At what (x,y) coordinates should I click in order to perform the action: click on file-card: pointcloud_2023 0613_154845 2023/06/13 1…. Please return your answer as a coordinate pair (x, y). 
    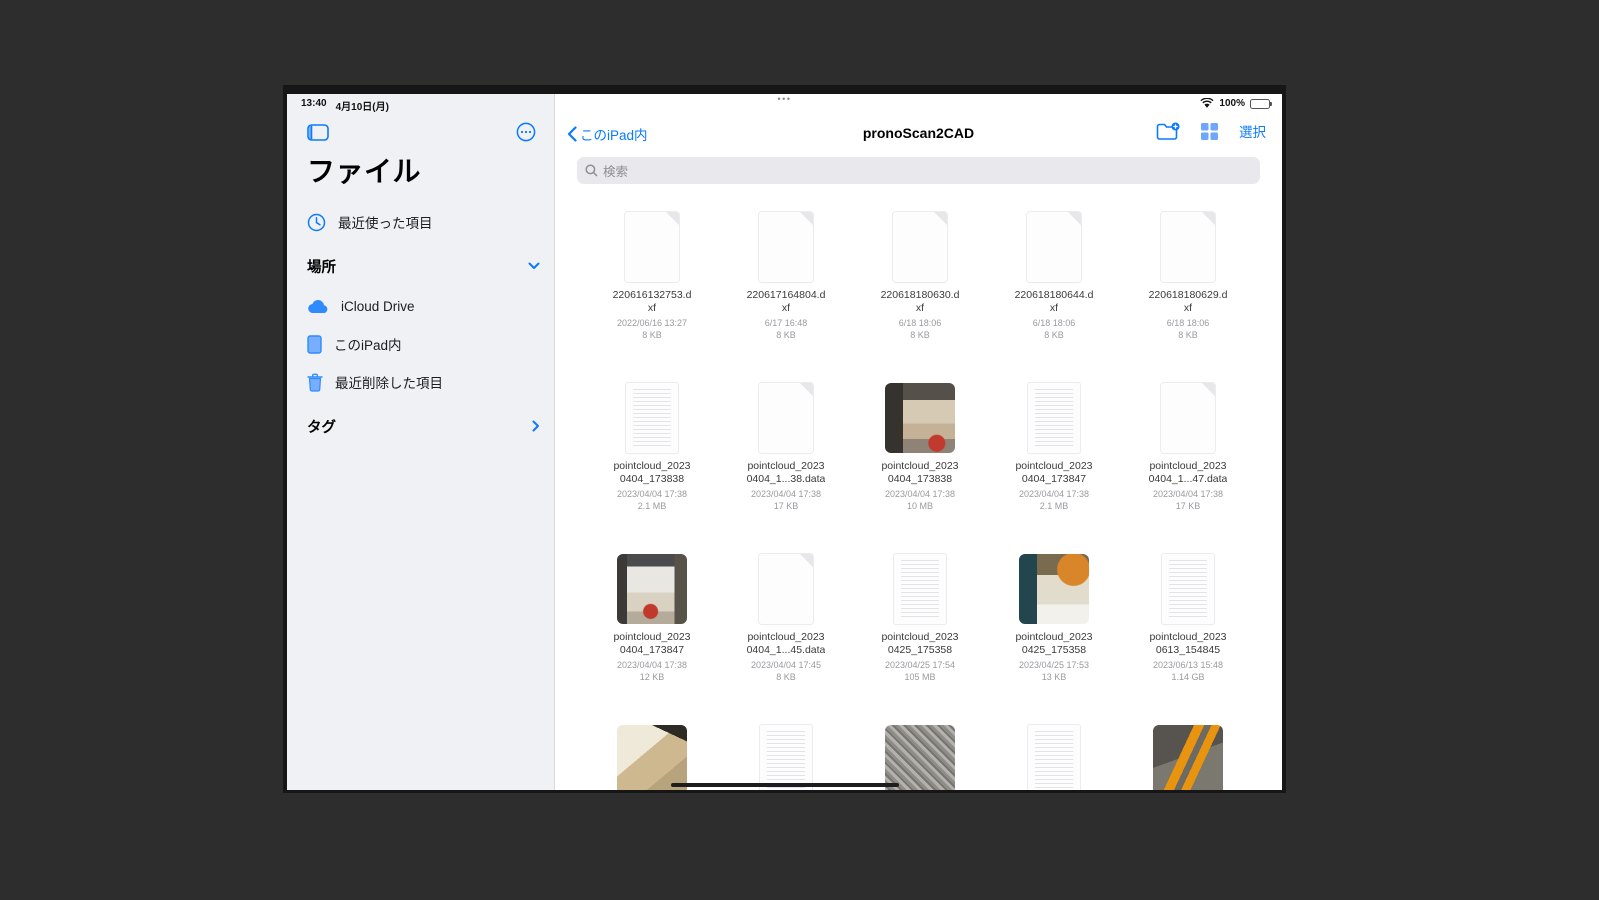
    Looking at the image, I should click on (1188, 621).